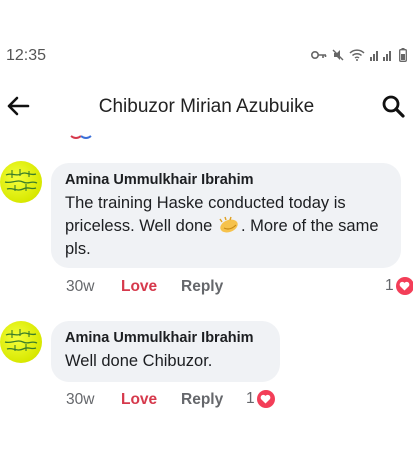 This screenshot has height=455, width=413. Describe the element at coordinates (81, 137) in the screenshot. I see `reaction-icons-partial` at that location.